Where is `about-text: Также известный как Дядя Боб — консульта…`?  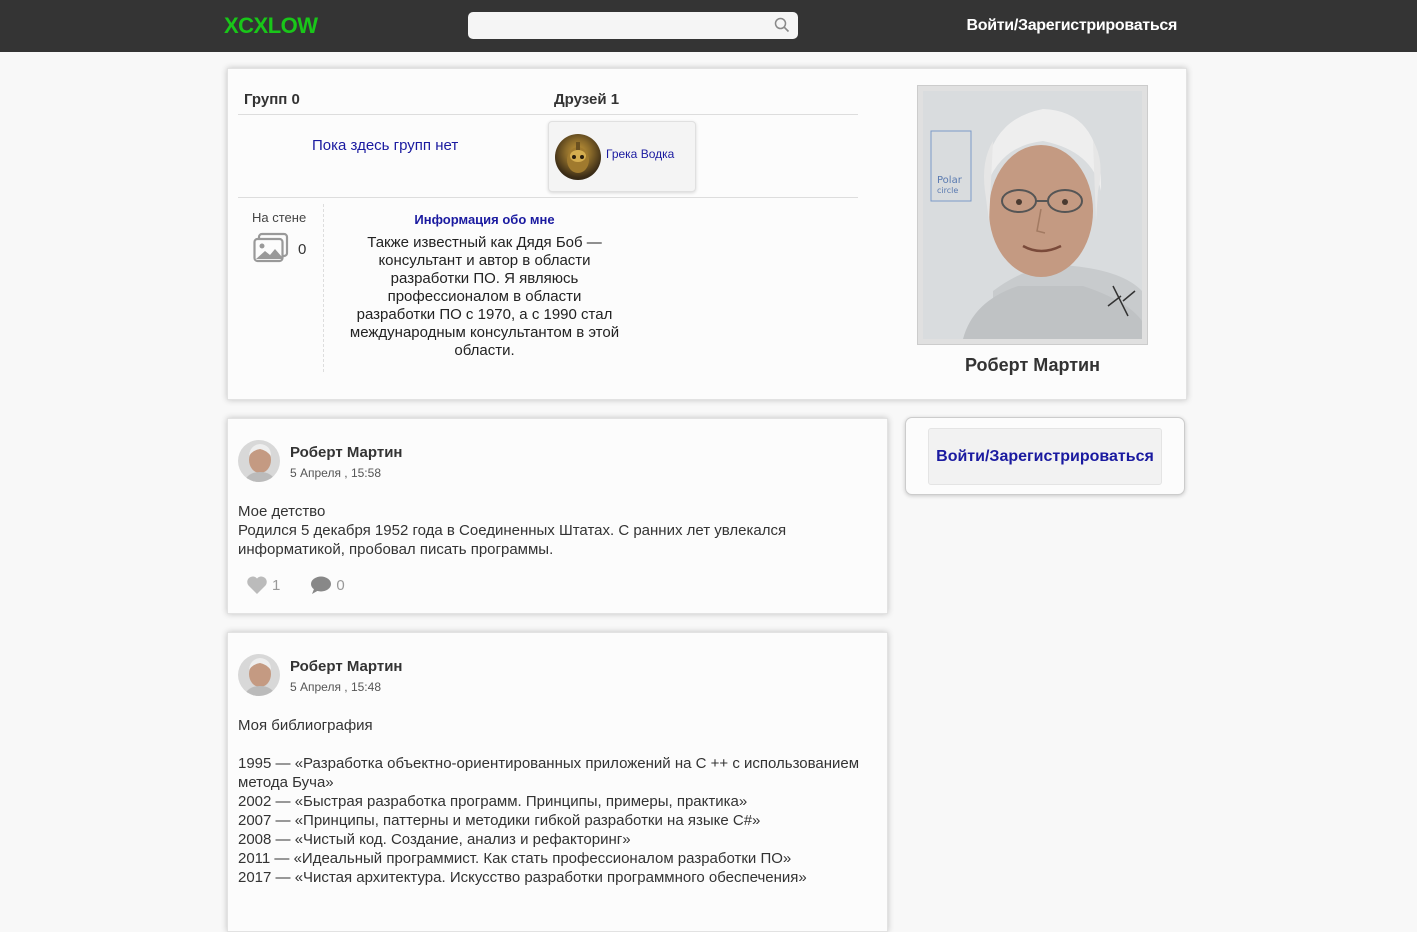
about-text: Также известный как Дядя Боб — консульта… is located at coordinates (484, 296).